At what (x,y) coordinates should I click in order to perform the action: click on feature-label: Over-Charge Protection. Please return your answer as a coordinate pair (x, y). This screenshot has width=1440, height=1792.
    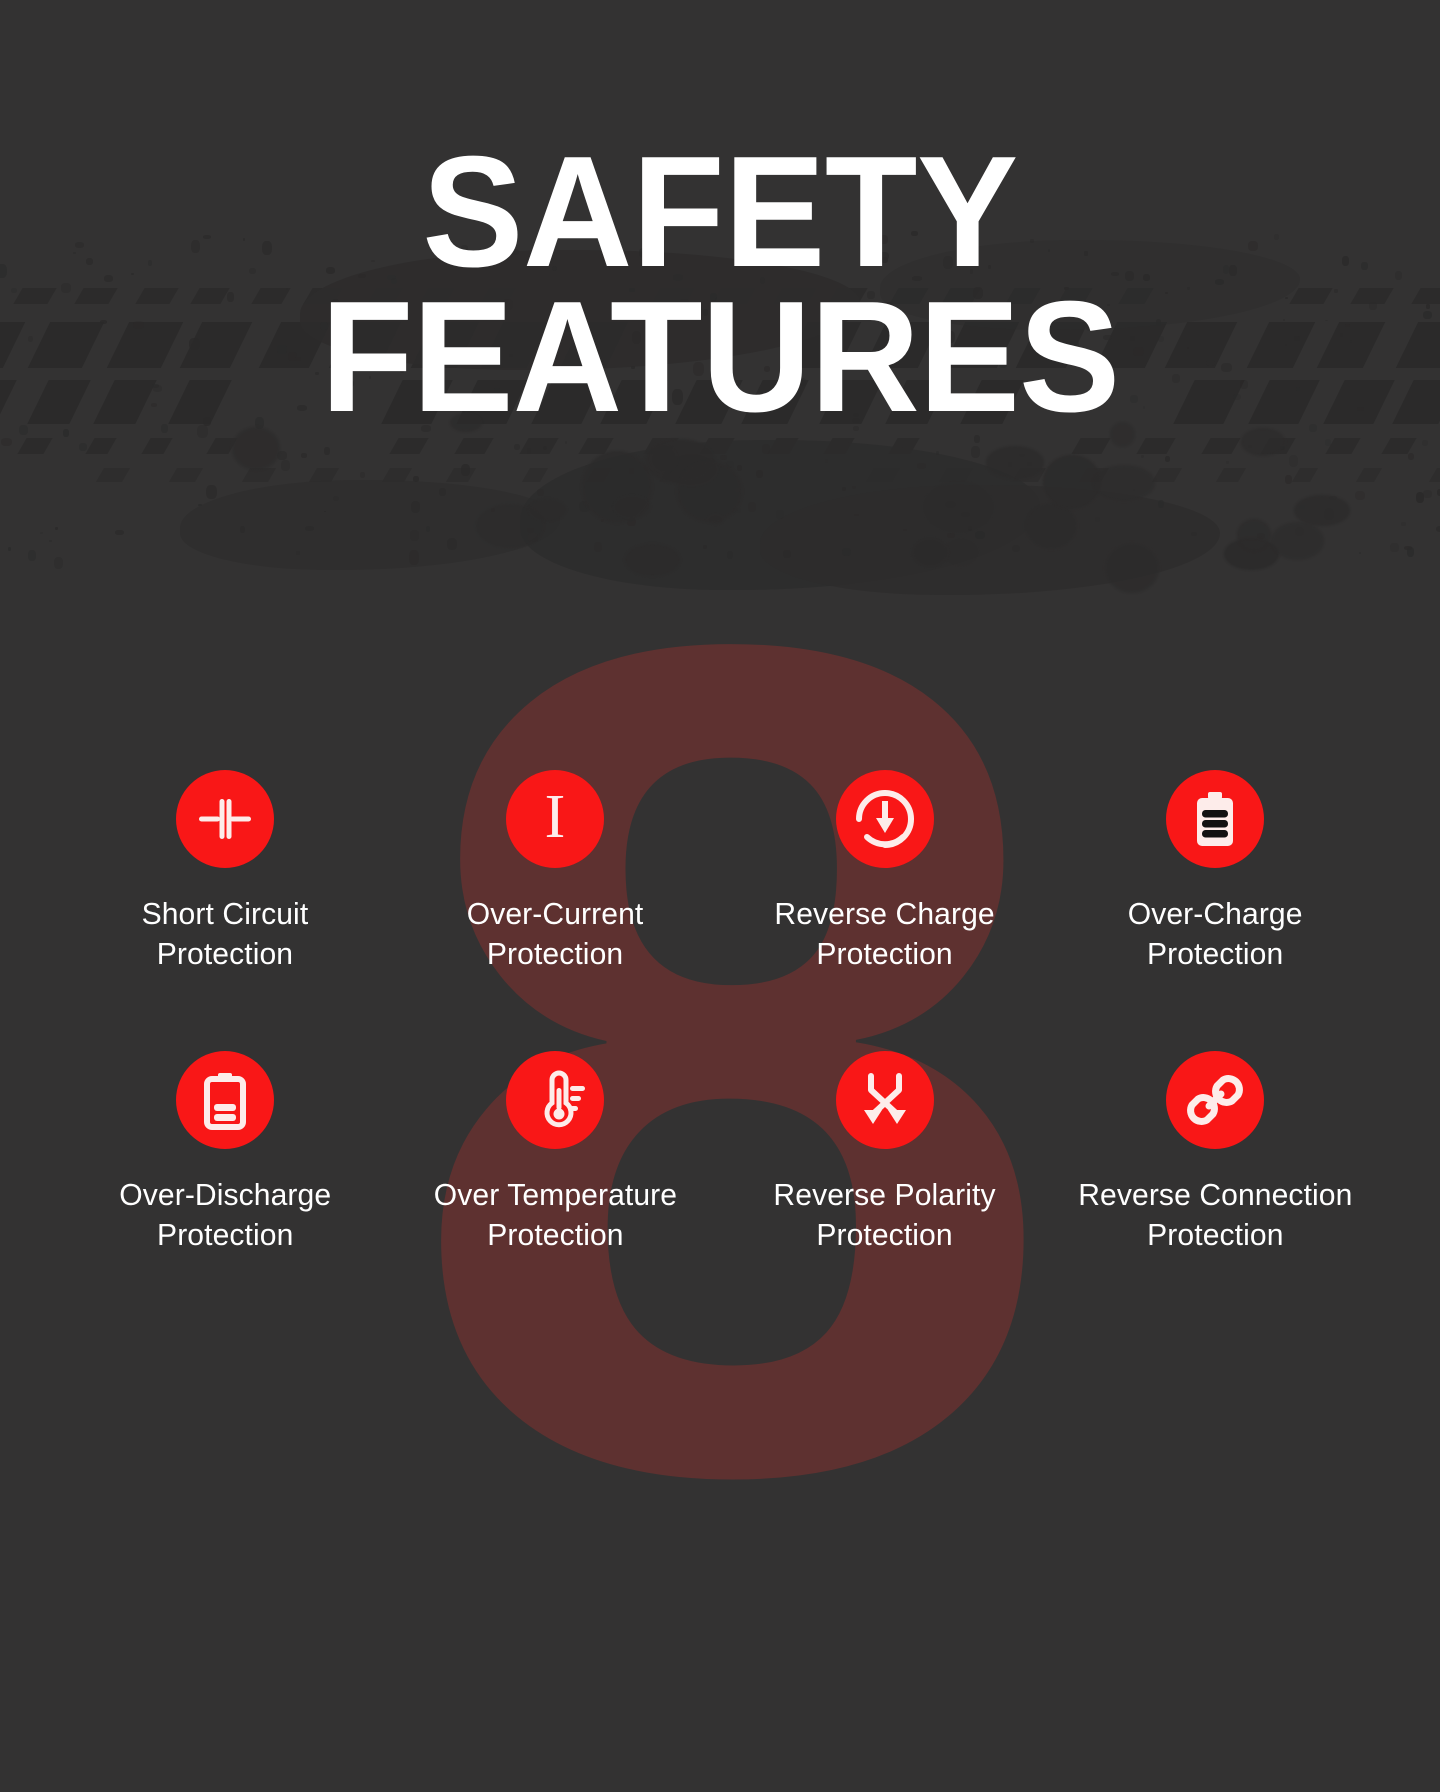
    Looking at the image, I should click on (1215, 933).